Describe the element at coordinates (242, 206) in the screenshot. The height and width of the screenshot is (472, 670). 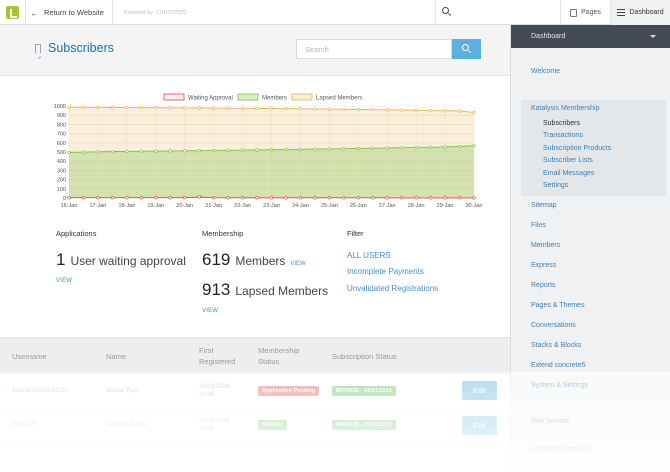
I see `x-tick-label: 22-Jan` at that location.